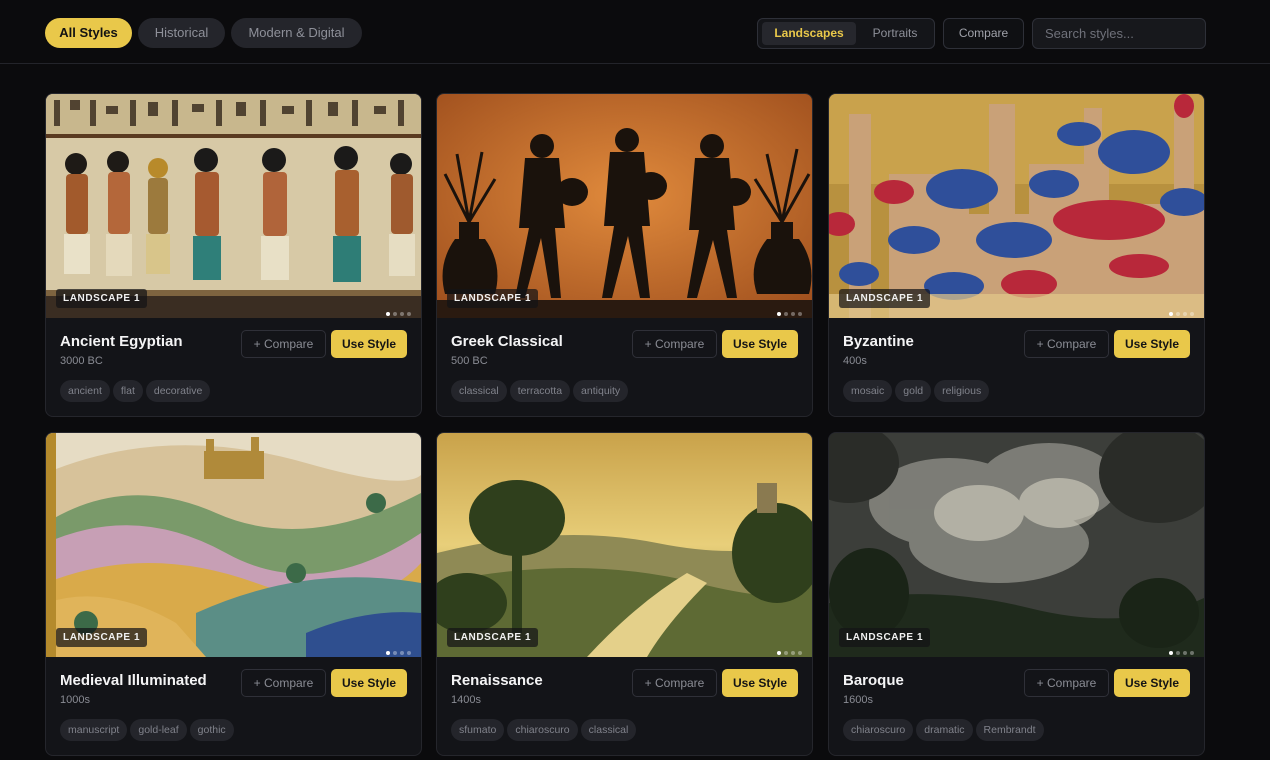 The image size is (1270, 760). Describe the element at coordinates (624, 206) in the screenshot. I see `greek-vase-figures-image` at that location.